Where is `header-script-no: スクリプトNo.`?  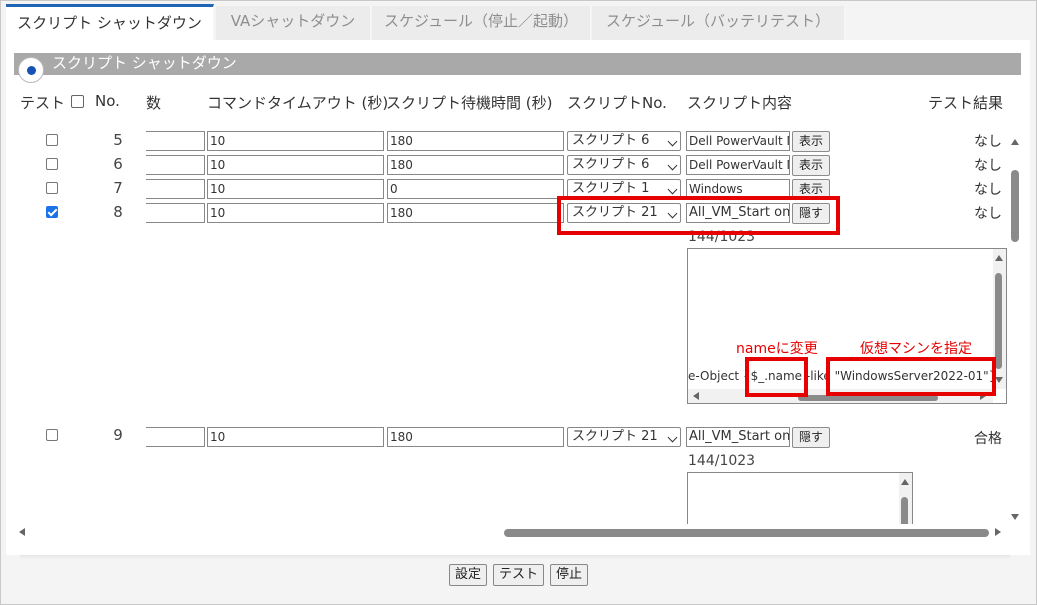 header-script-no: スクリプトNo. is located at coordinates (617, 103).